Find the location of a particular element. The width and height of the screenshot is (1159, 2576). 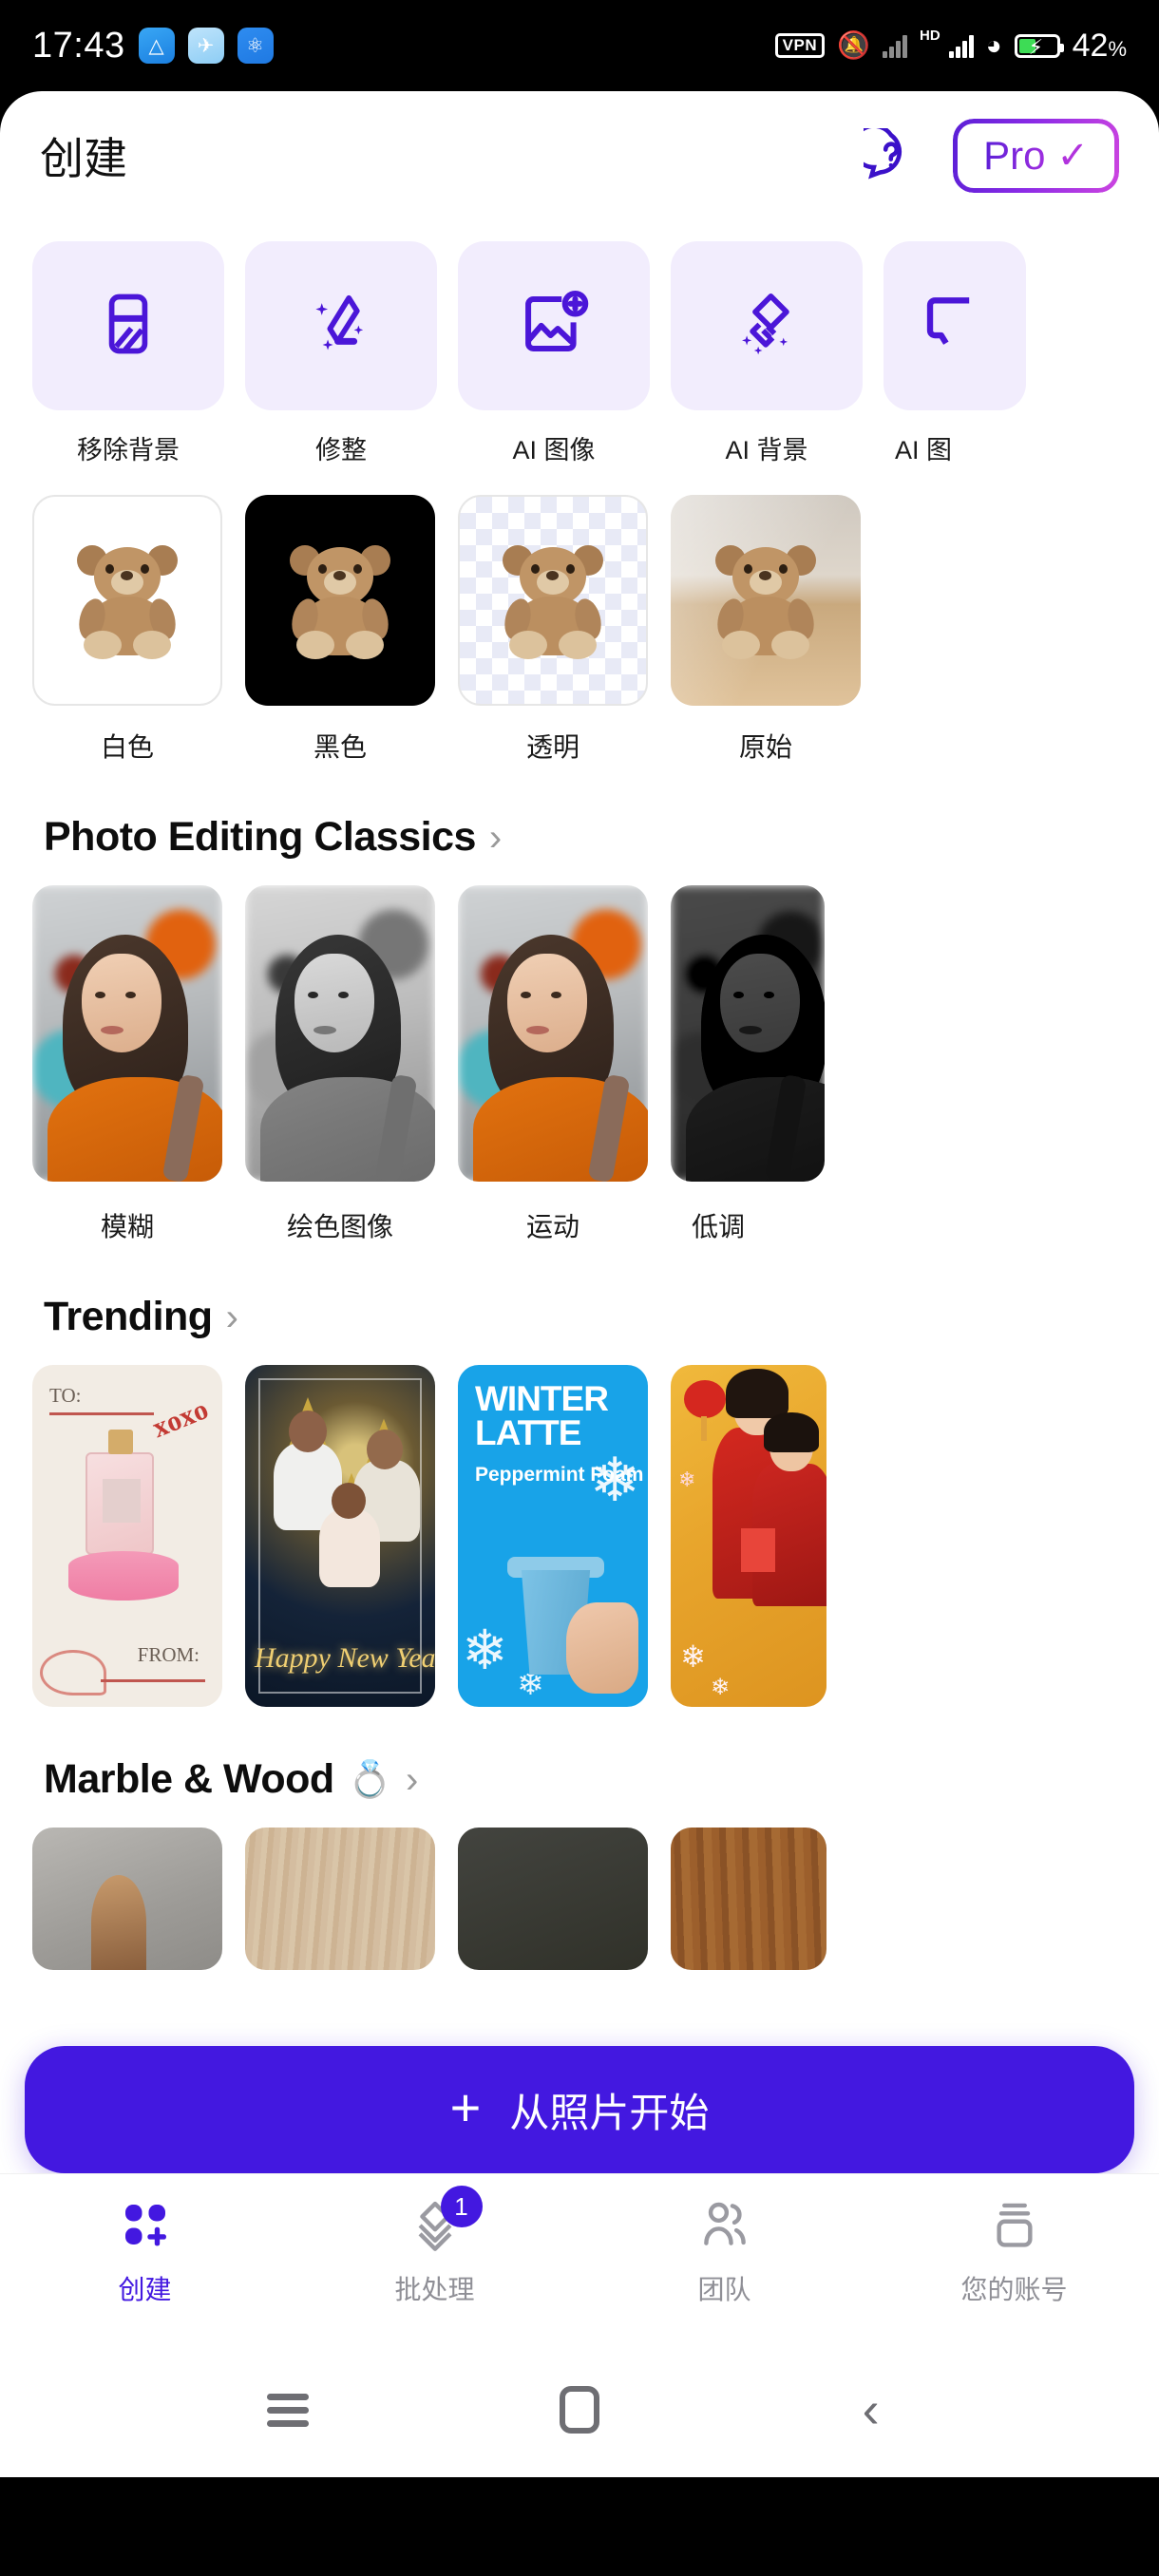

trending-card-valentine: TO: xoxo FROM: is located at coordinates (127, 1536).